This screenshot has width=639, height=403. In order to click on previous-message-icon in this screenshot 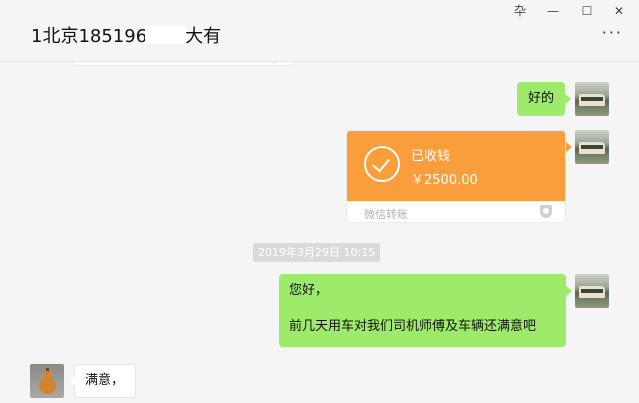, I will do `click(275, 62)`.